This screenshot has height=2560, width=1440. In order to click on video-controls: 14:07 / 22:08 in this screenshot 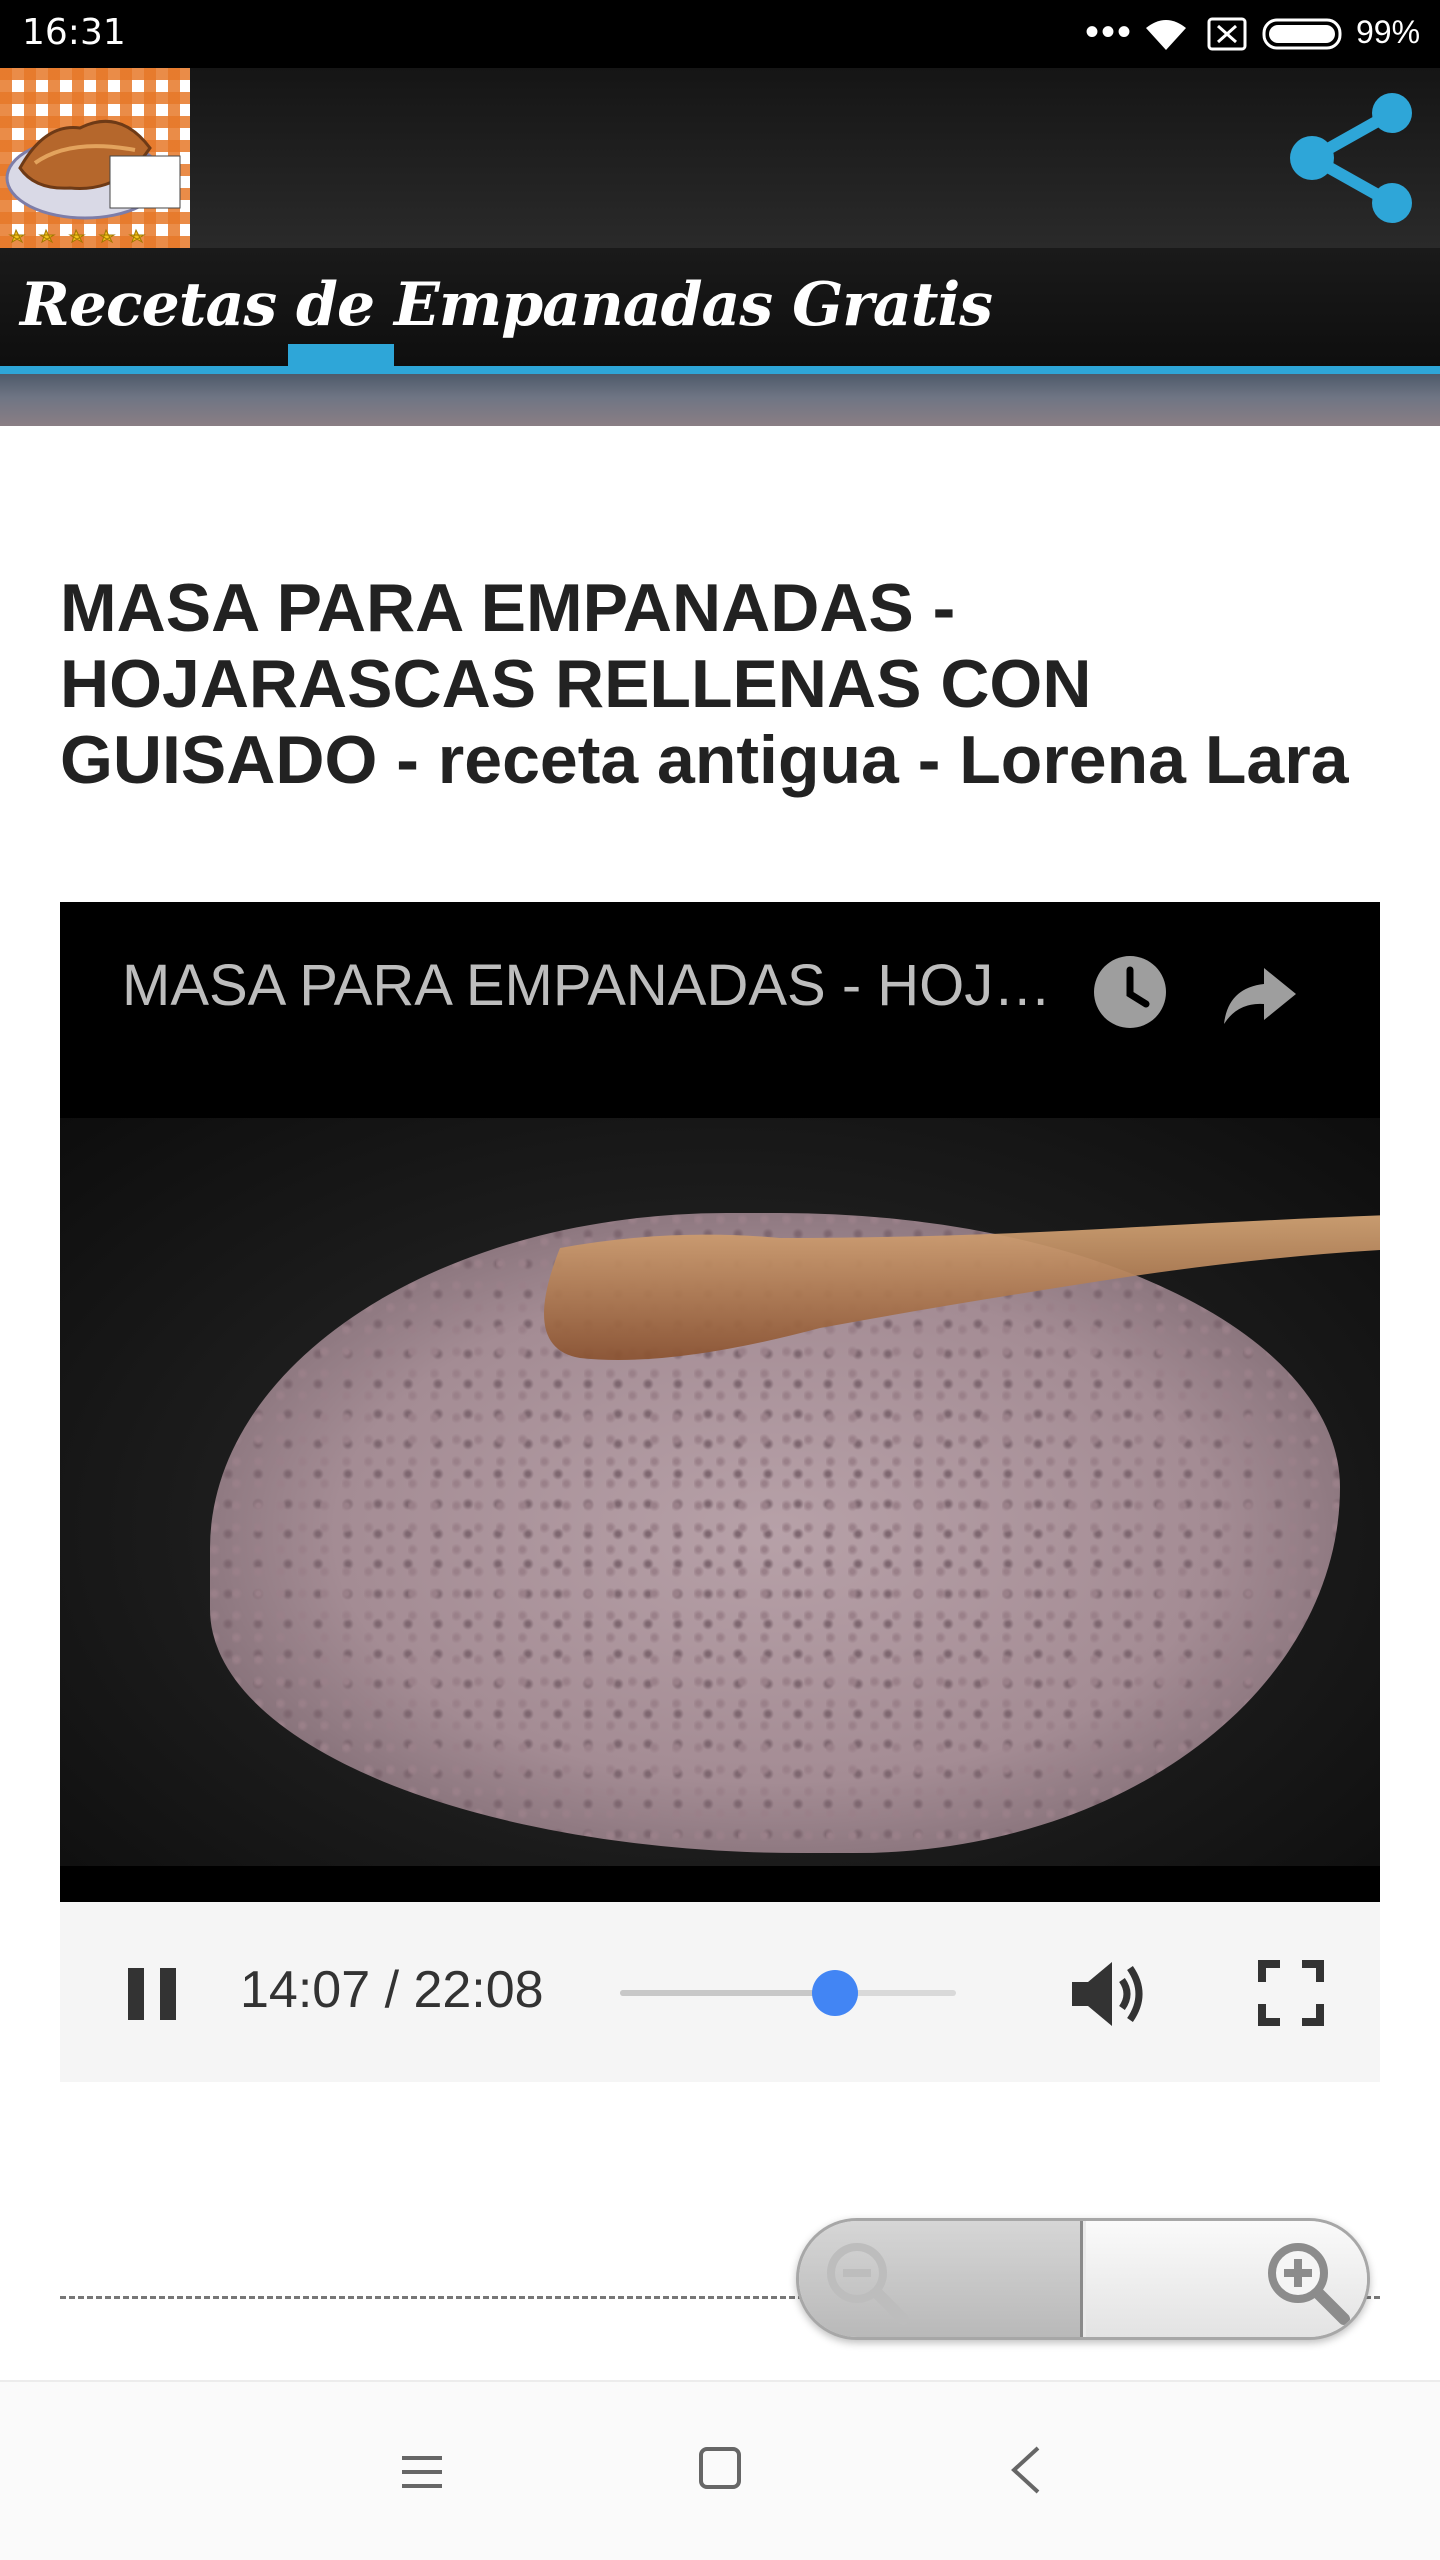, I will do `click(720, 1992)`.